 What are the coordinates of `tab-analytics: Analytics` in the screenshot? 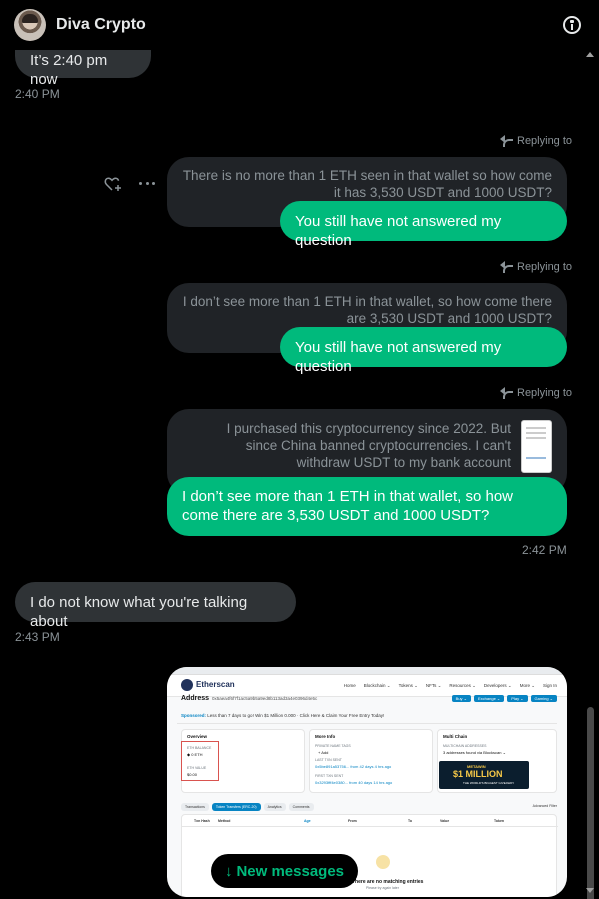 It's located at (274, 807).